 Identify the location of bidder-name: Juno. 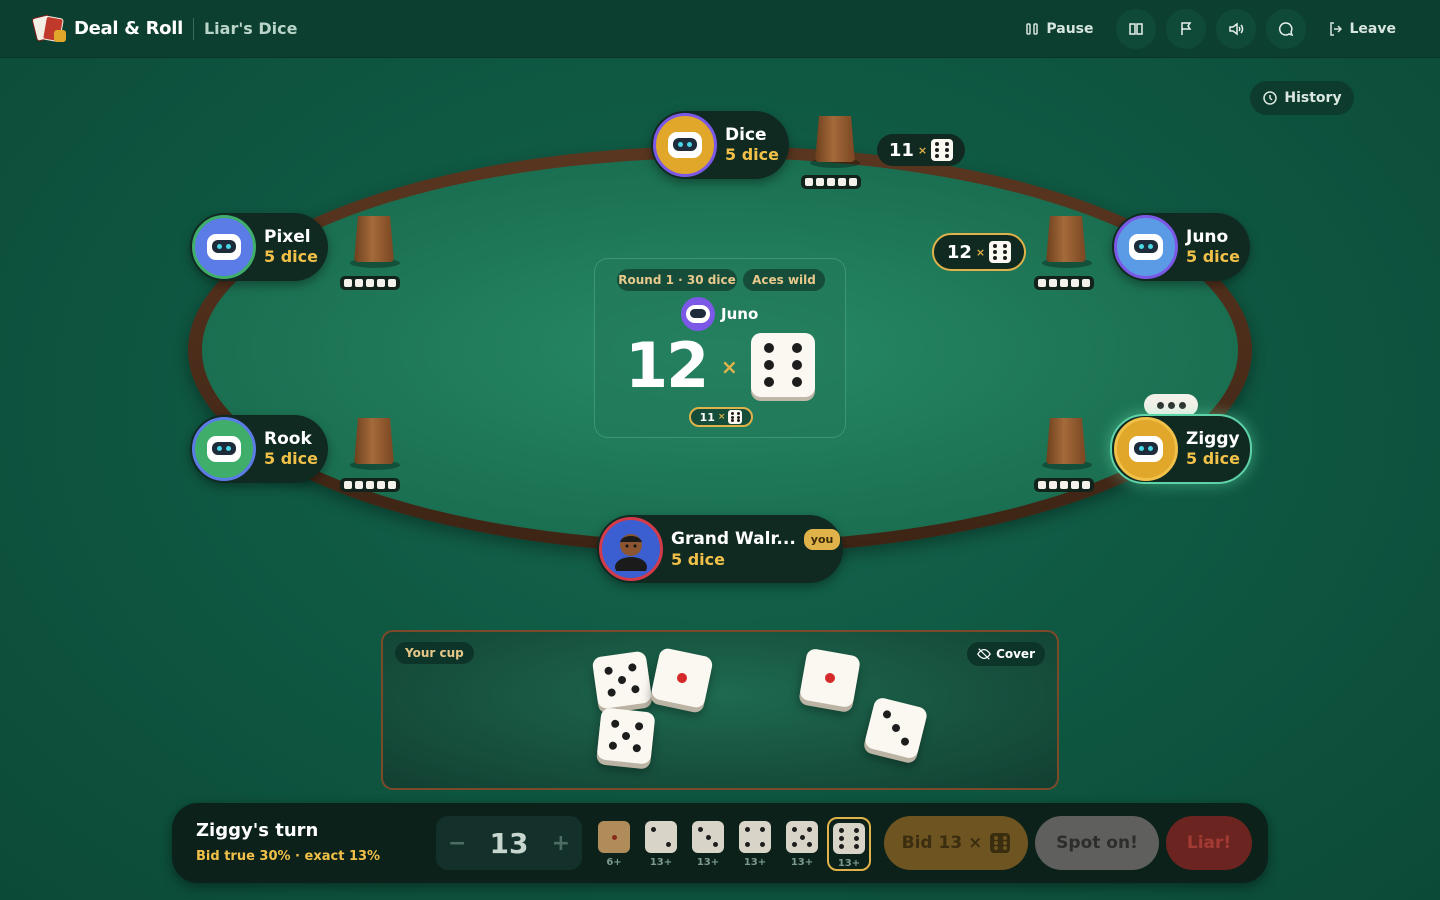
(740, 314).